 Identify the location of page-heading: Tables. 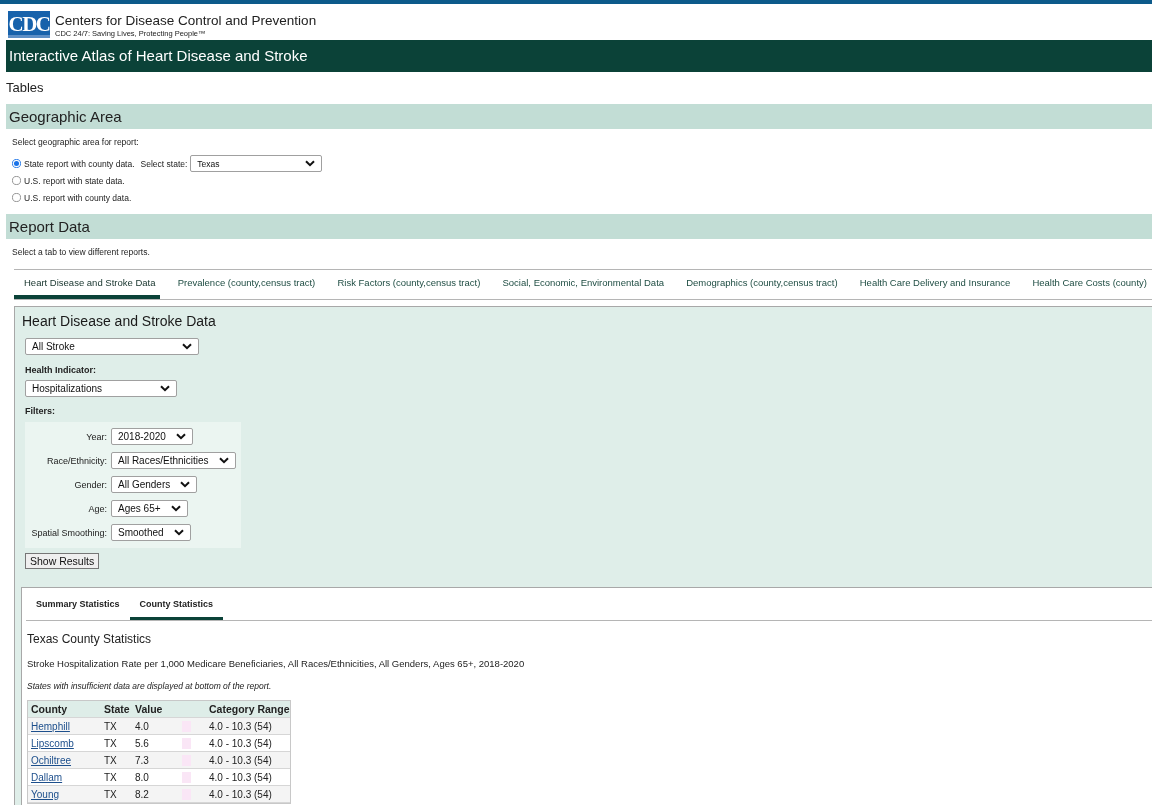
(25, 88).